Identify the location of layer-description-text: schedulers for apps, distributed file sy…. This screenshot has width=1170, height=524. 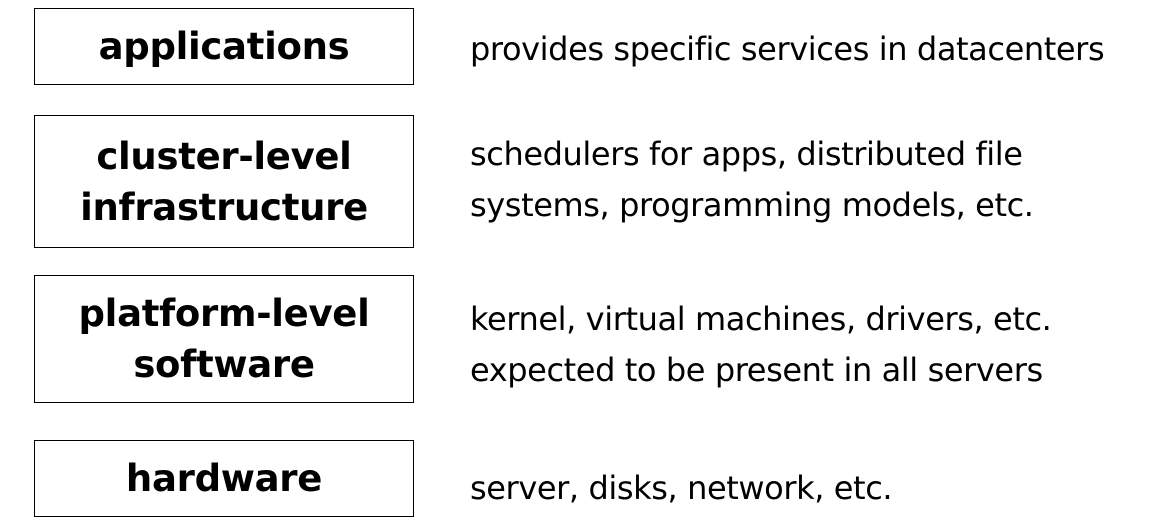
(752, 179).